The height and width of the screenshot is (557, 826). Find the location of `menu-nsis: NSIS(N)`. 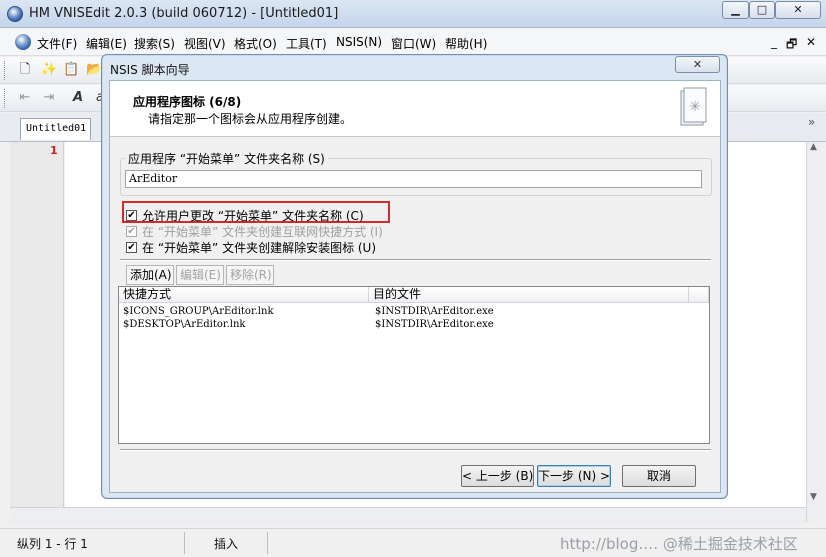

menu-nsis: NSIS(N) is located at coordinates (359, 42).